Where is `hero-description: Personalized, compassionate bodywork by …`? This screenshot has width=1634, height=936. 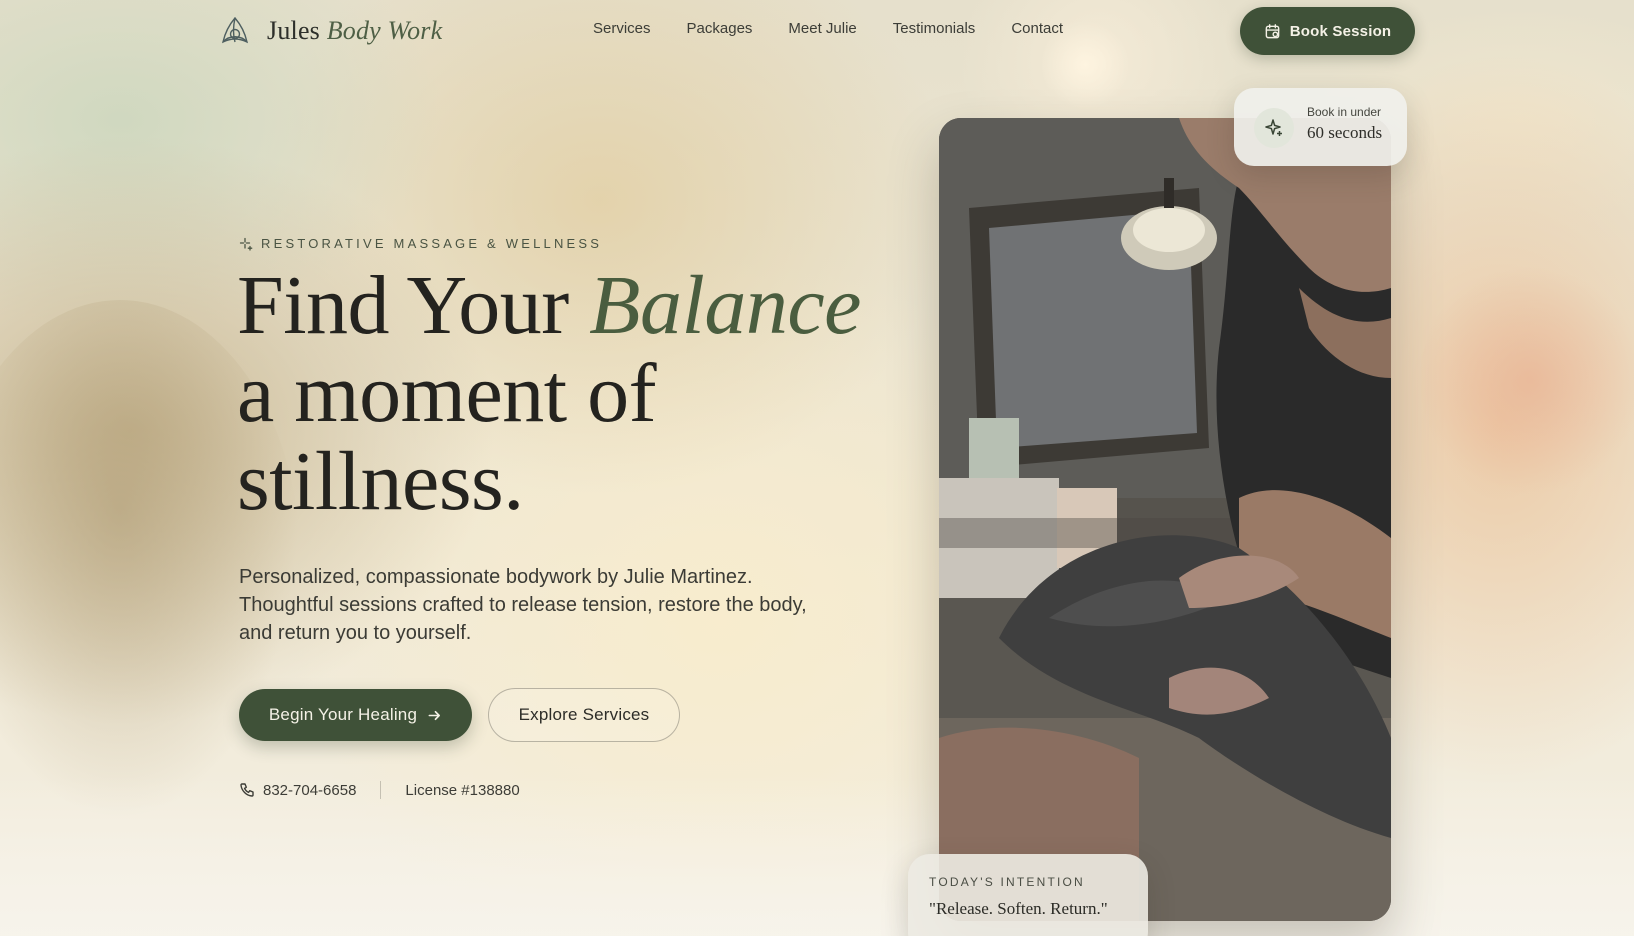
hero-description: Personalized, compassionate bodywork by … is located at coordinates (523, 605).